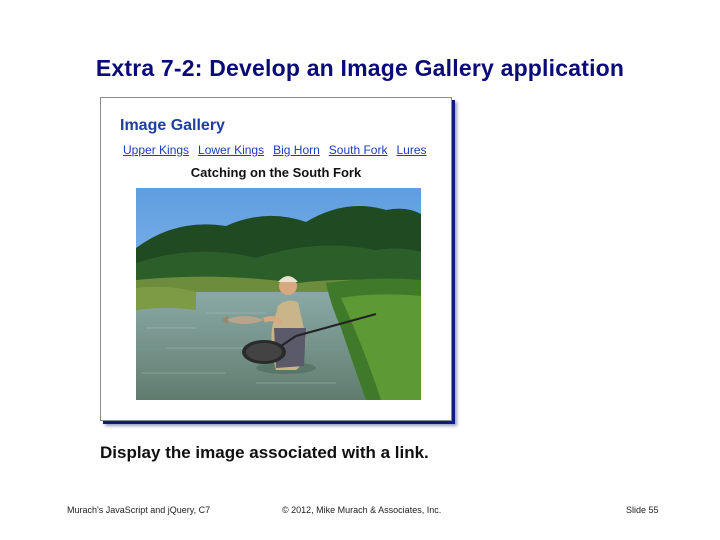 This screenshot has width=720, height=540. What do you see at coordinates (276, 172) in the screenshot?
I see `image-caption: Catching on the South Fork` at bounding box center [276, 172].